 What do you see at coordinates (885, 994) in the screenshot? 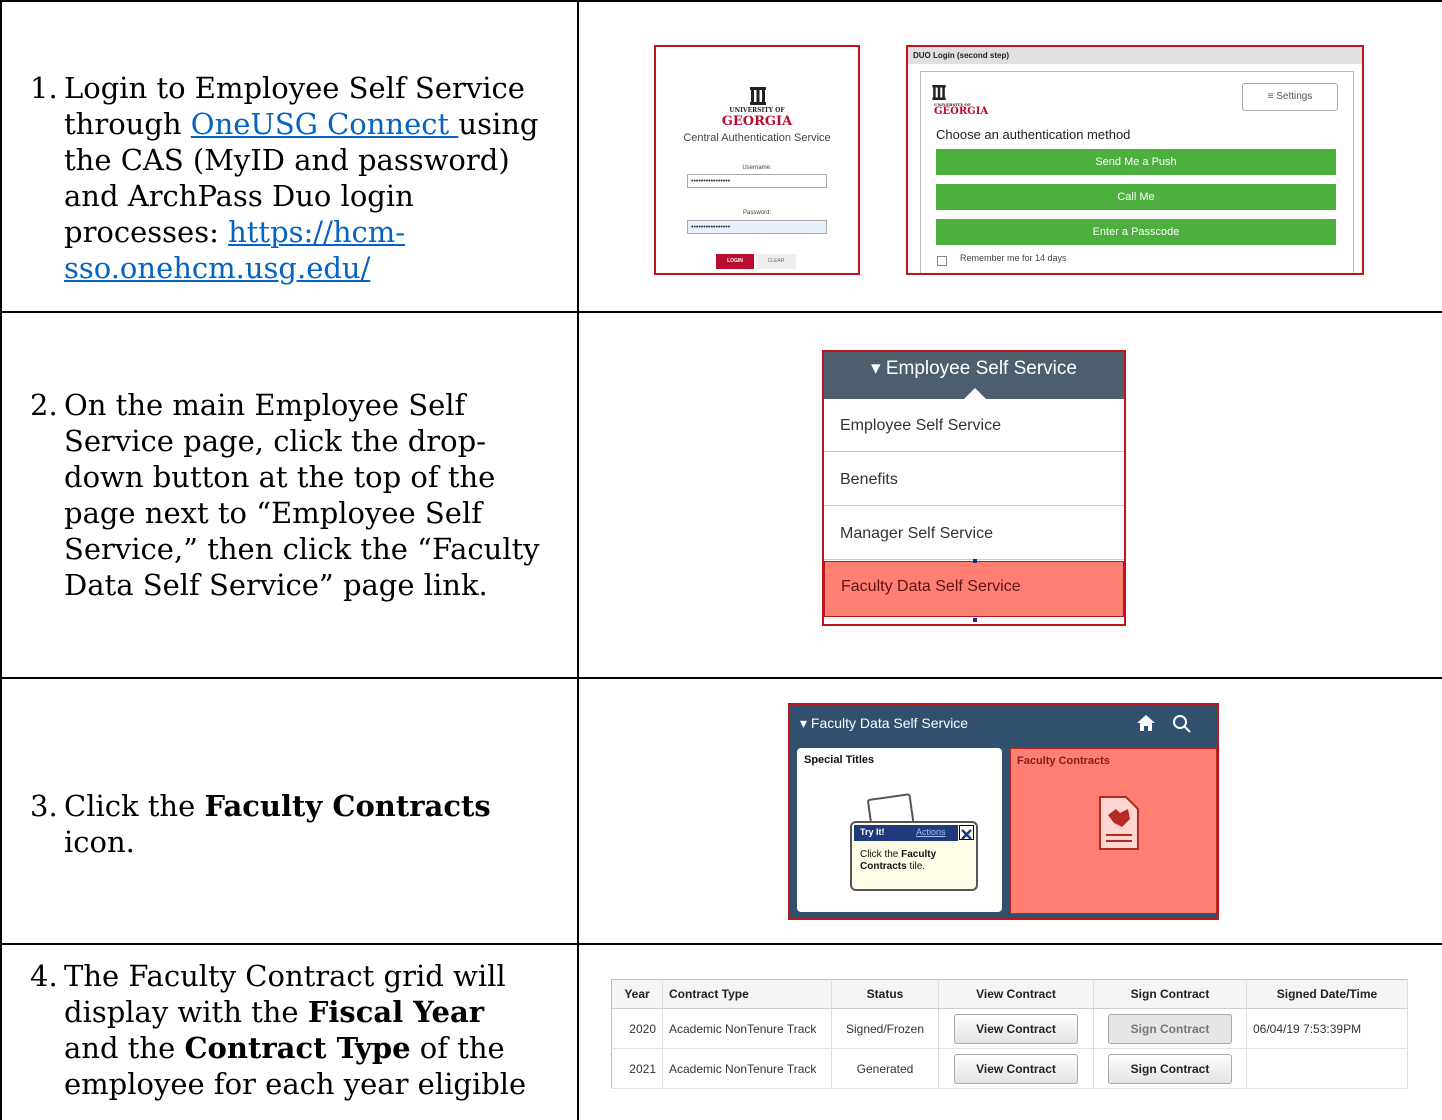
I see `col-header-status: Status` at bounding box center [885, 994].